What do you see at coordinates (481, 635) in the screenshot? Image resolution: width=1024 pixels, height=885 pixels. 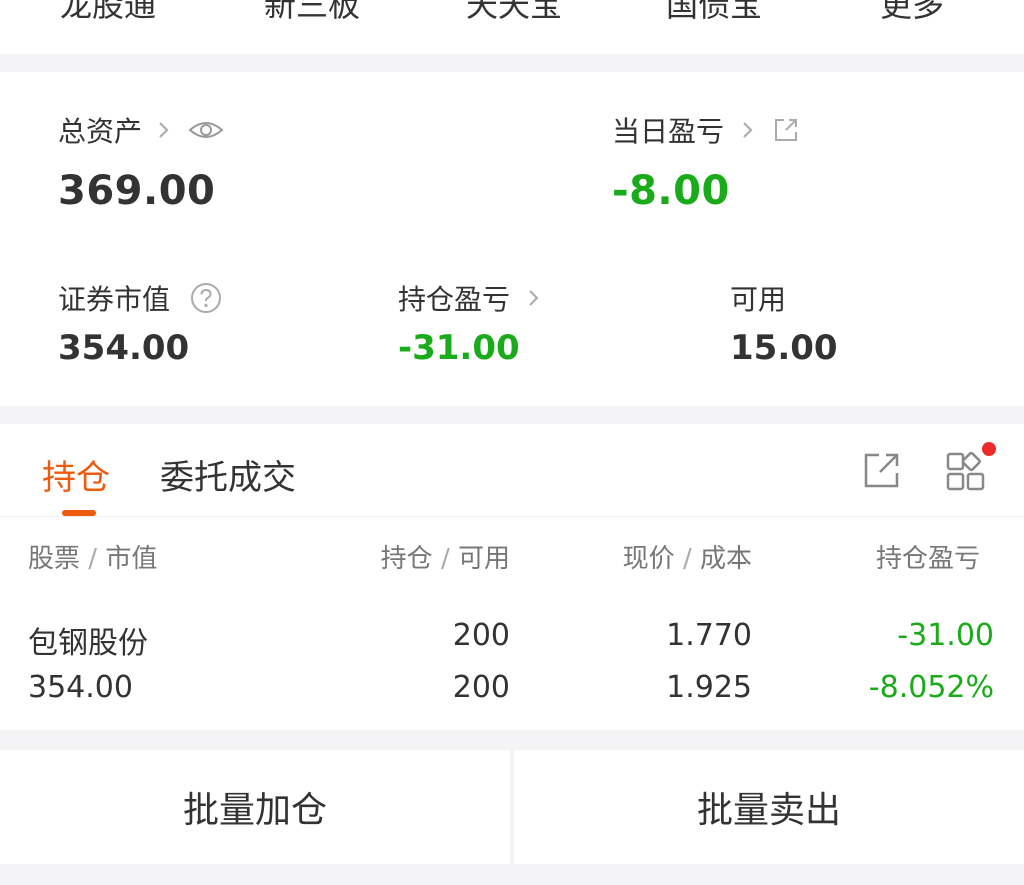 I see `position-qty: 200` at bounding box center [481, 635].